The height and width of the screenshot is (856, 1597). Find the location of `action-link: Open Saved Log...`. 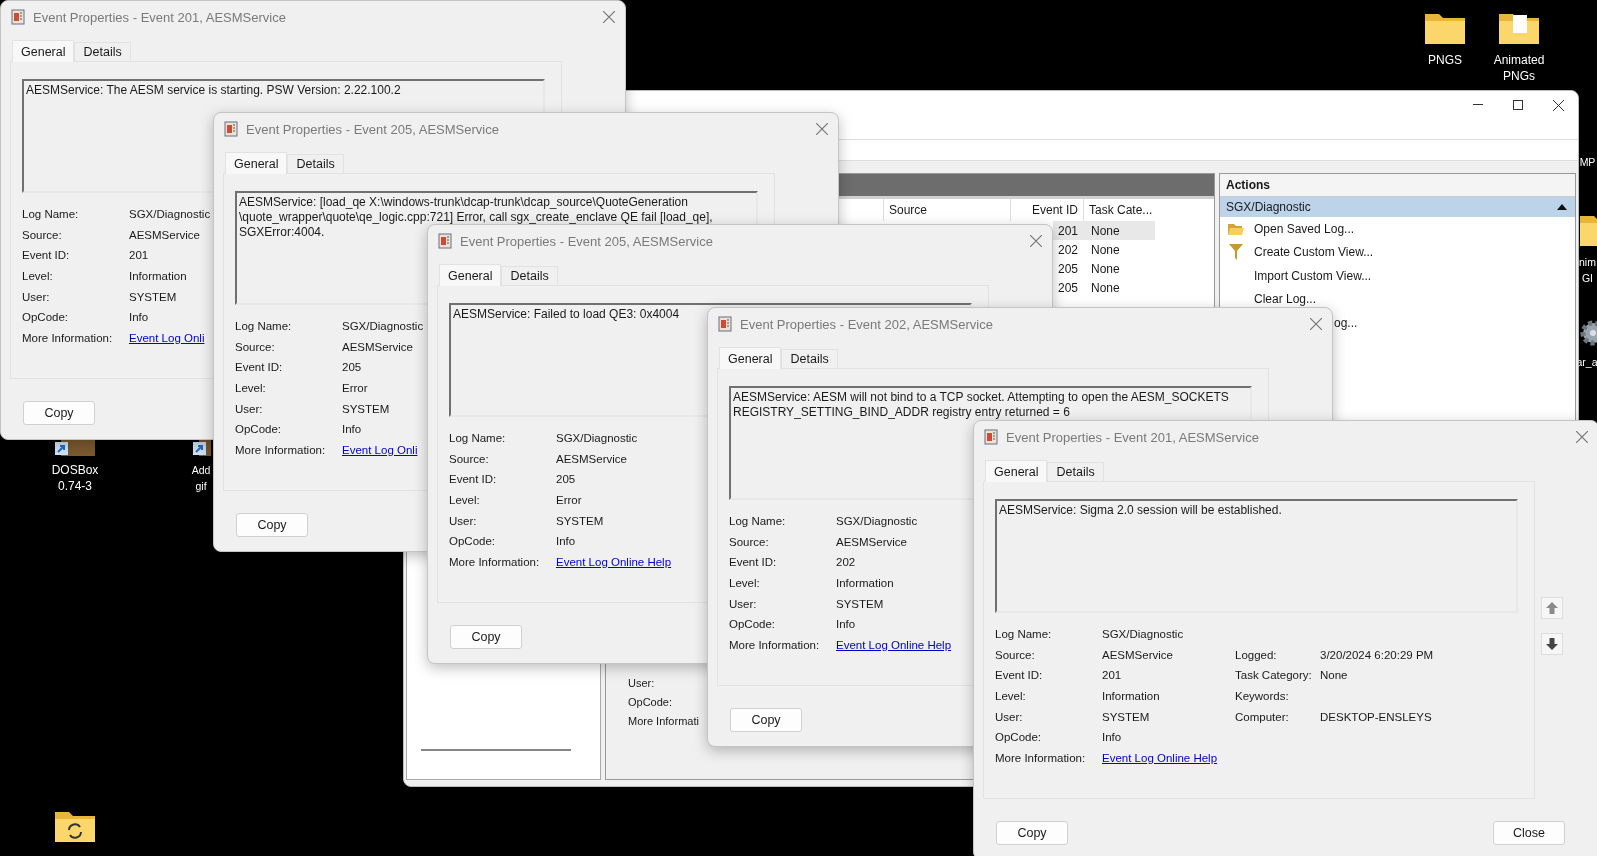

action-link: Open Saved Log... is located at coordinates (1304, 228).